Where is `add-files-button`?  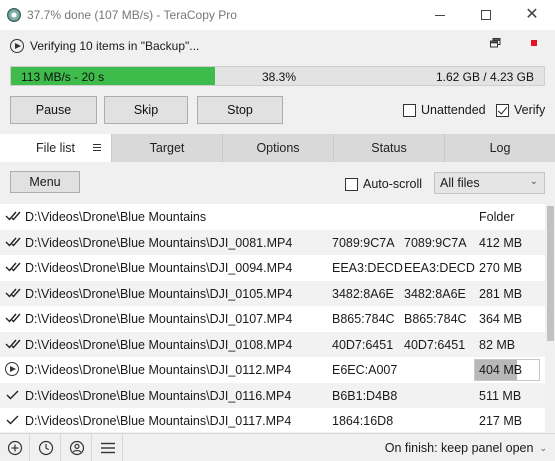
add-files-button is located at coordinates (15, 447).